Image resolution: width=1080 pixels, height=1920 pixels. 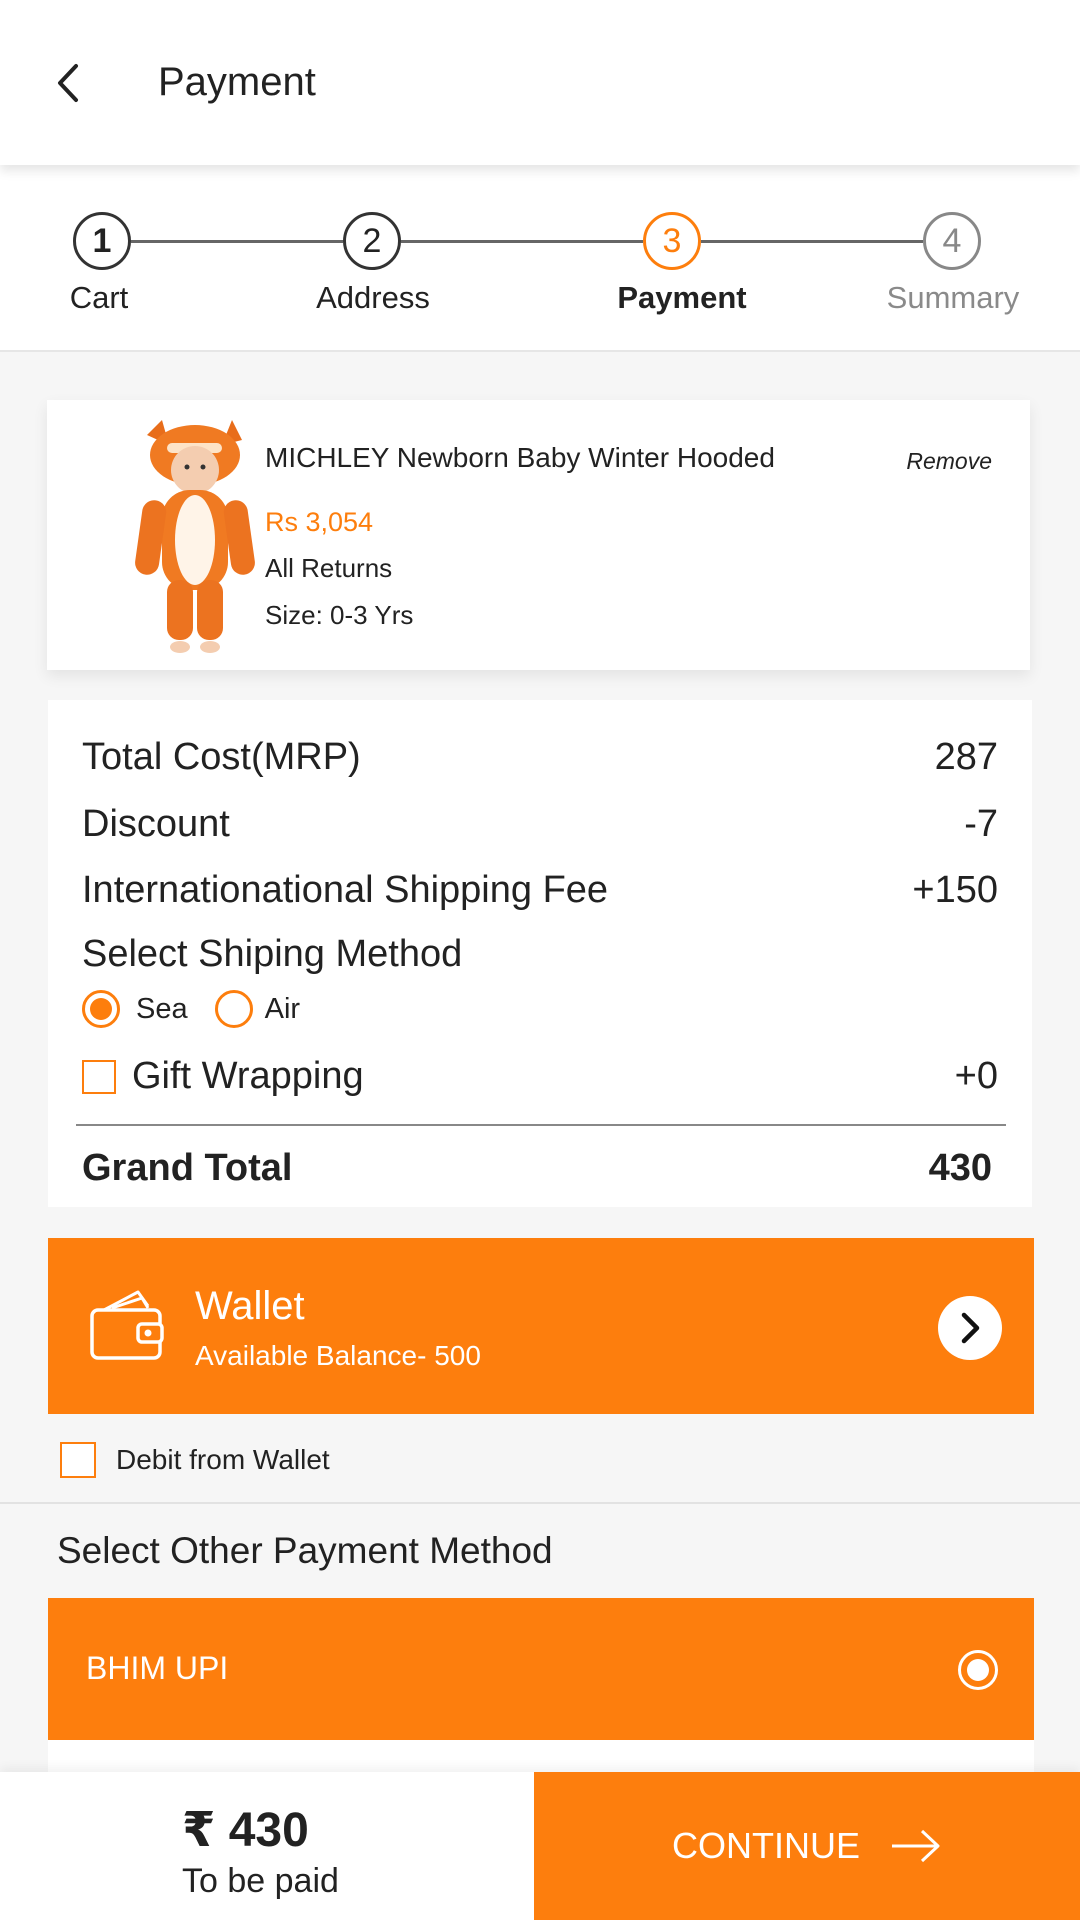 I want to click on shipping-fee-row: Internationational Shipping Fee +150, so click(x=540, y=890).